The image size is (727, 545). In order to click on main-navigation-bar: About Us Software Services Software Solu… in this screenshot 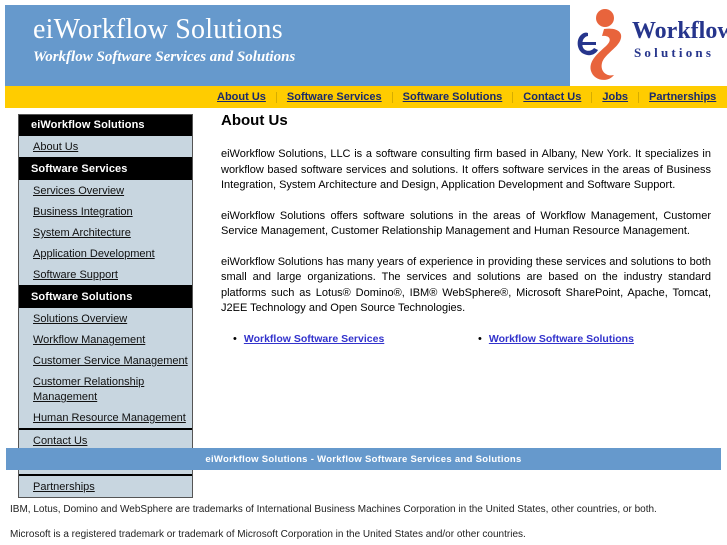, I will do `click(366, 97)`.